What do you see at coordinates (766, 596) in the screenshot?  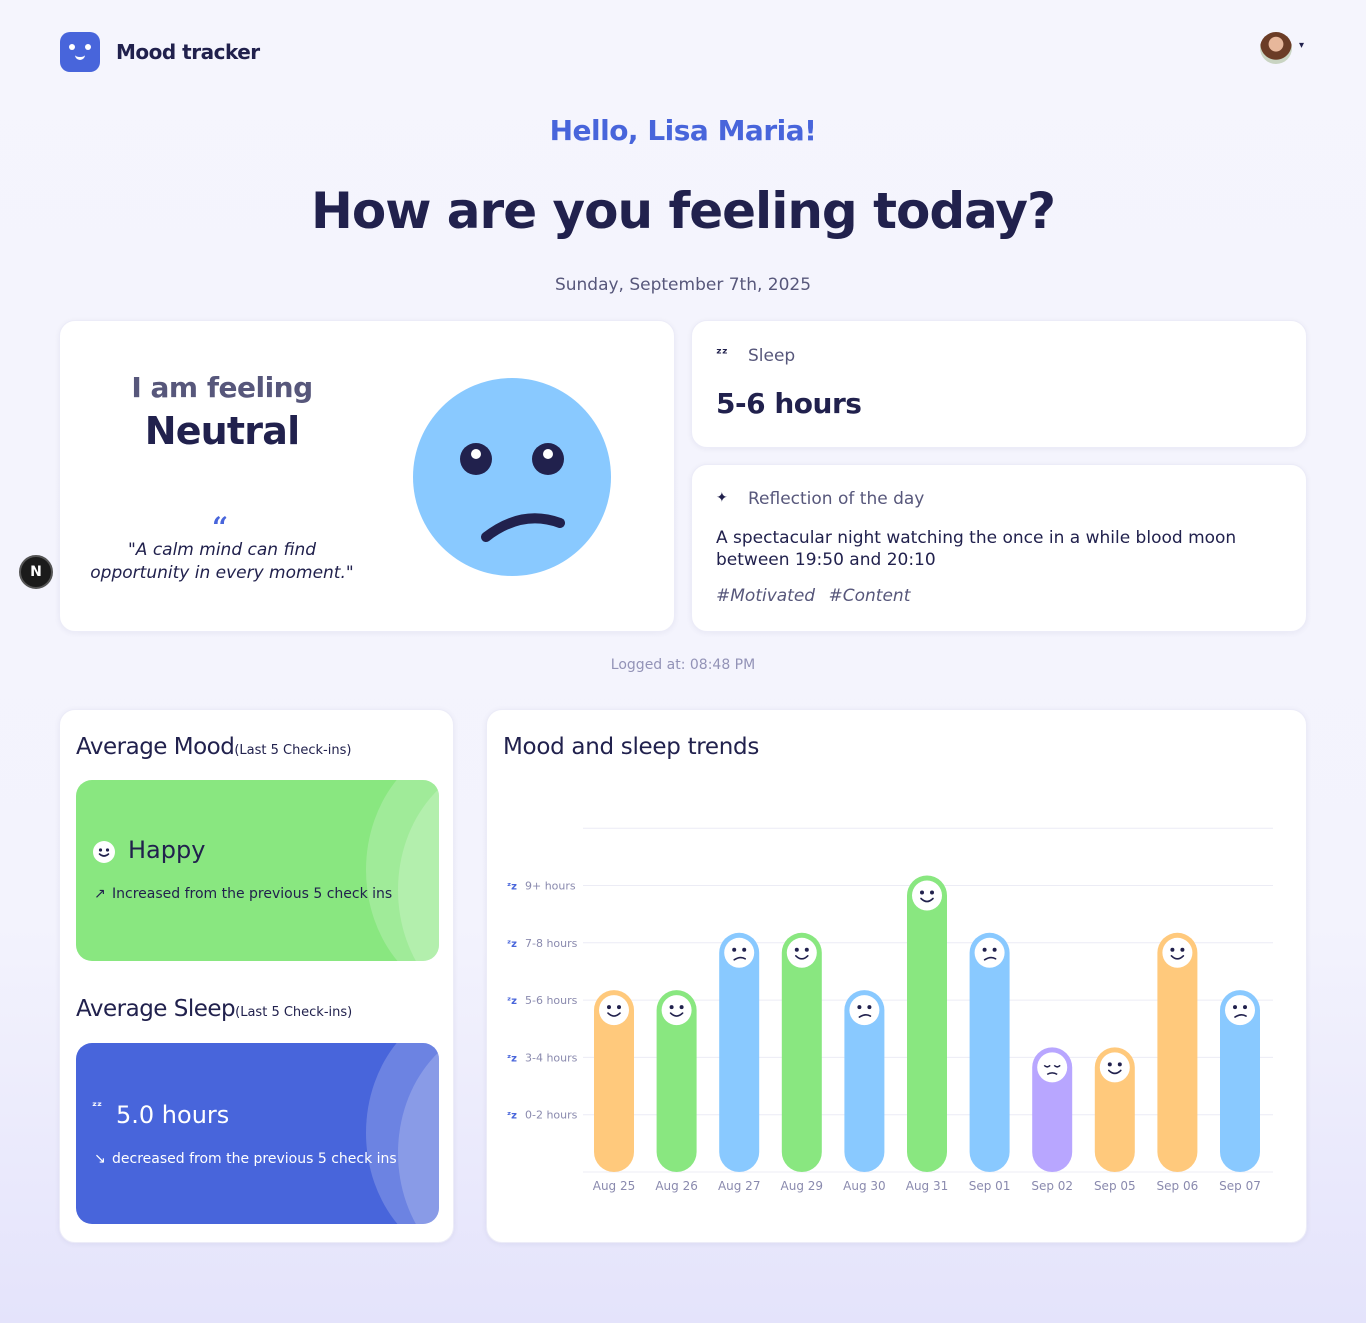 I see `tag: #Motivated` at bounding box center [766, 596].